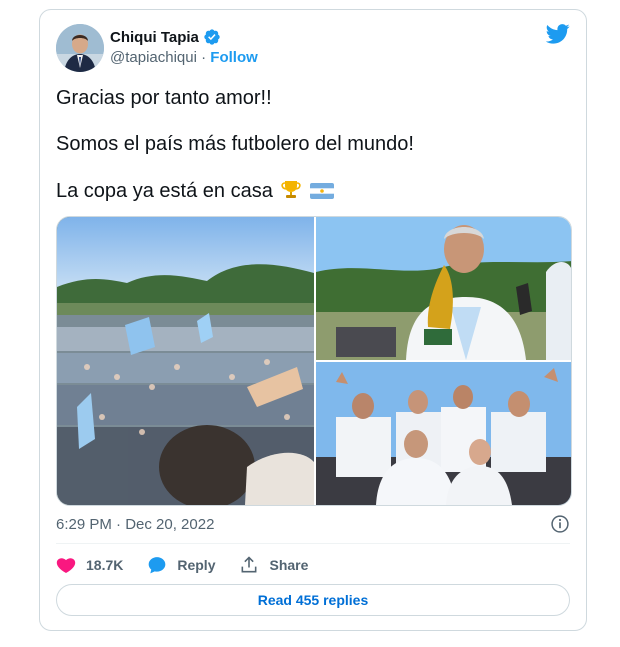  What do you see at coordinates (135, 524) in the screenshot?
I see `timestamp: 6:29 PM · Dec 20, 2022` at bounding box center [135, 524].